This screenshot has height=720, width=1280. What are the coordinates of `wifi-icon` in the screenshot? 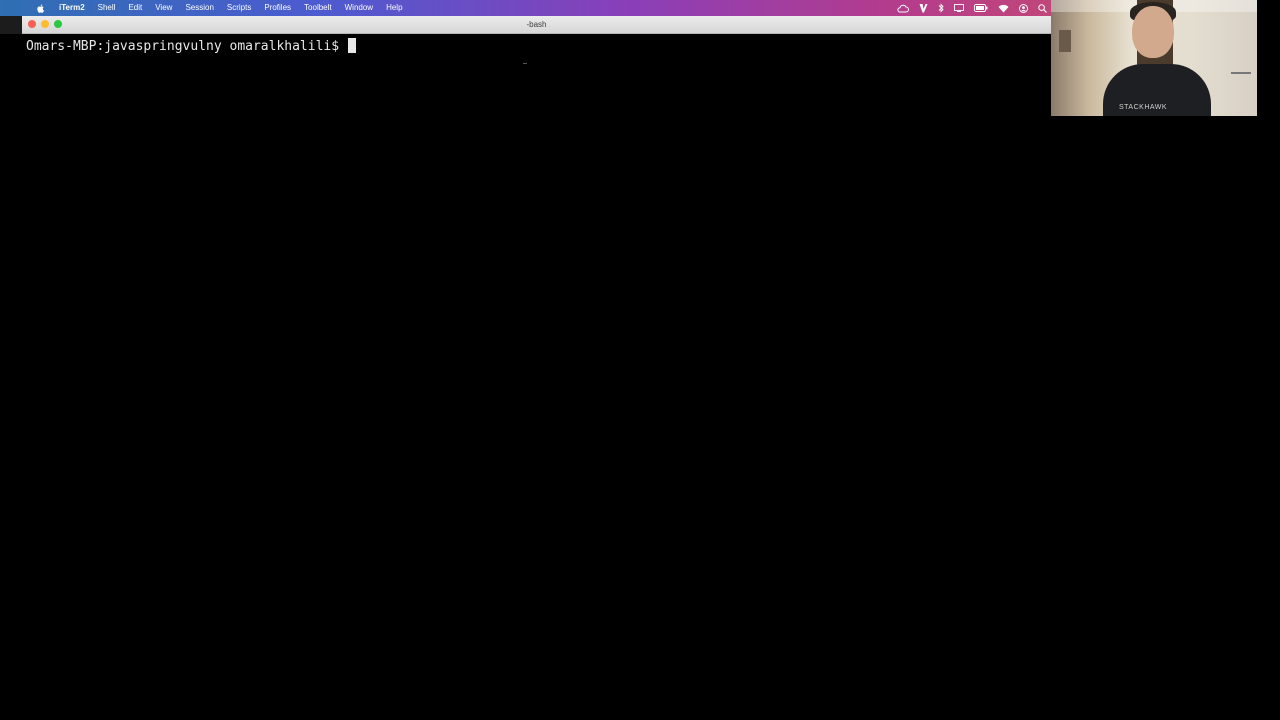 It's located at (1003, 8).